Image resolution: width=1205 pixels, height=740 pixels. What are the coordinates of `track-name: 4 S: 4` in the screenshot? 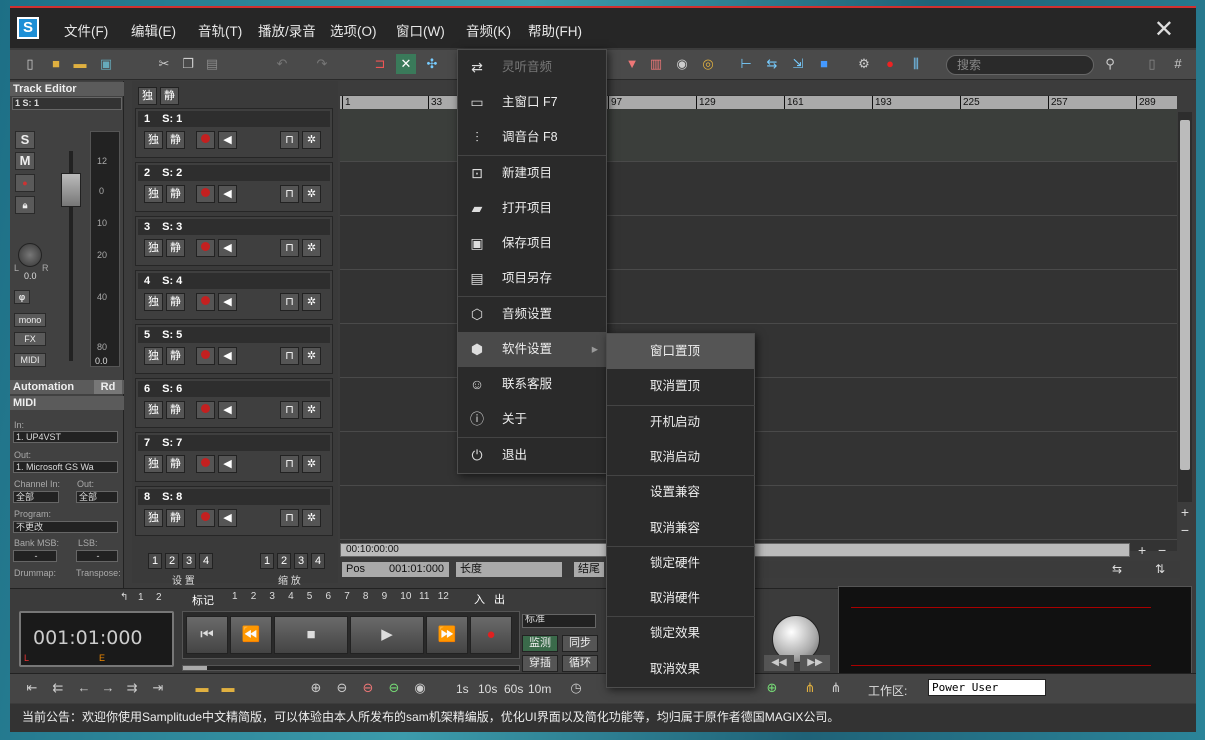 It's located at (234, 281).